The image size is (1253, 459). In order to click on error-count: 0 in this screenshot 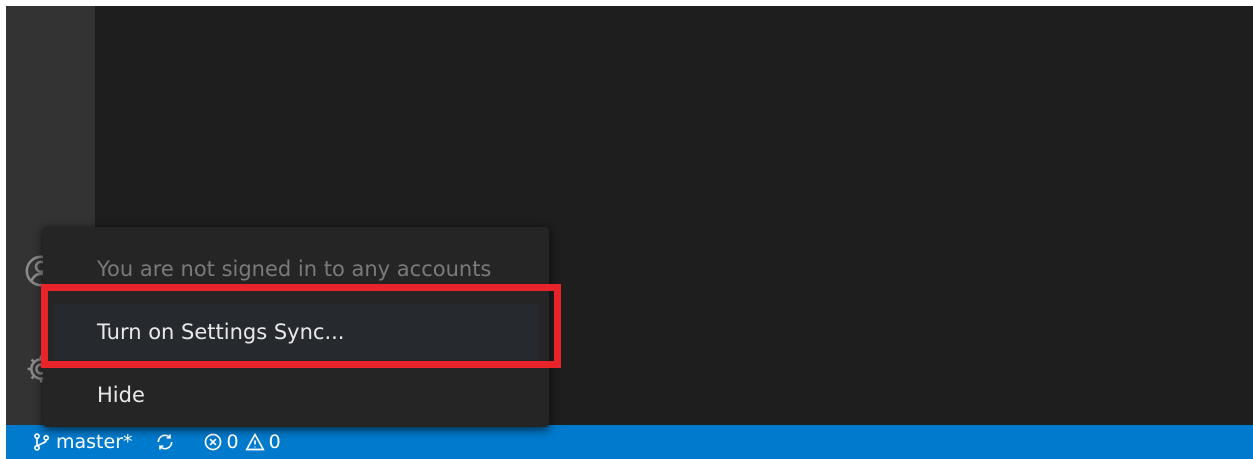, I will do `click(232, 442)`.